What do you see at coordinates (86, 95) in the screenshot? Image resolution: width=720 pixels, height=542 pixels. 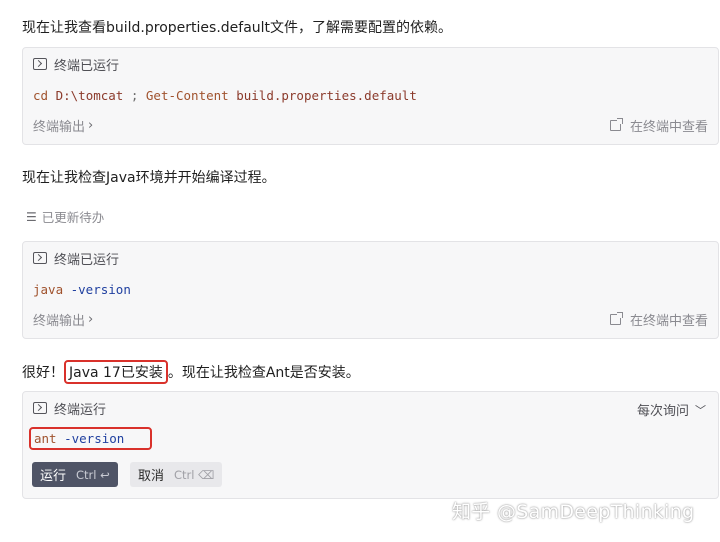 I see `command-arg: D:\tomcat` at bounding box center [86, 95].